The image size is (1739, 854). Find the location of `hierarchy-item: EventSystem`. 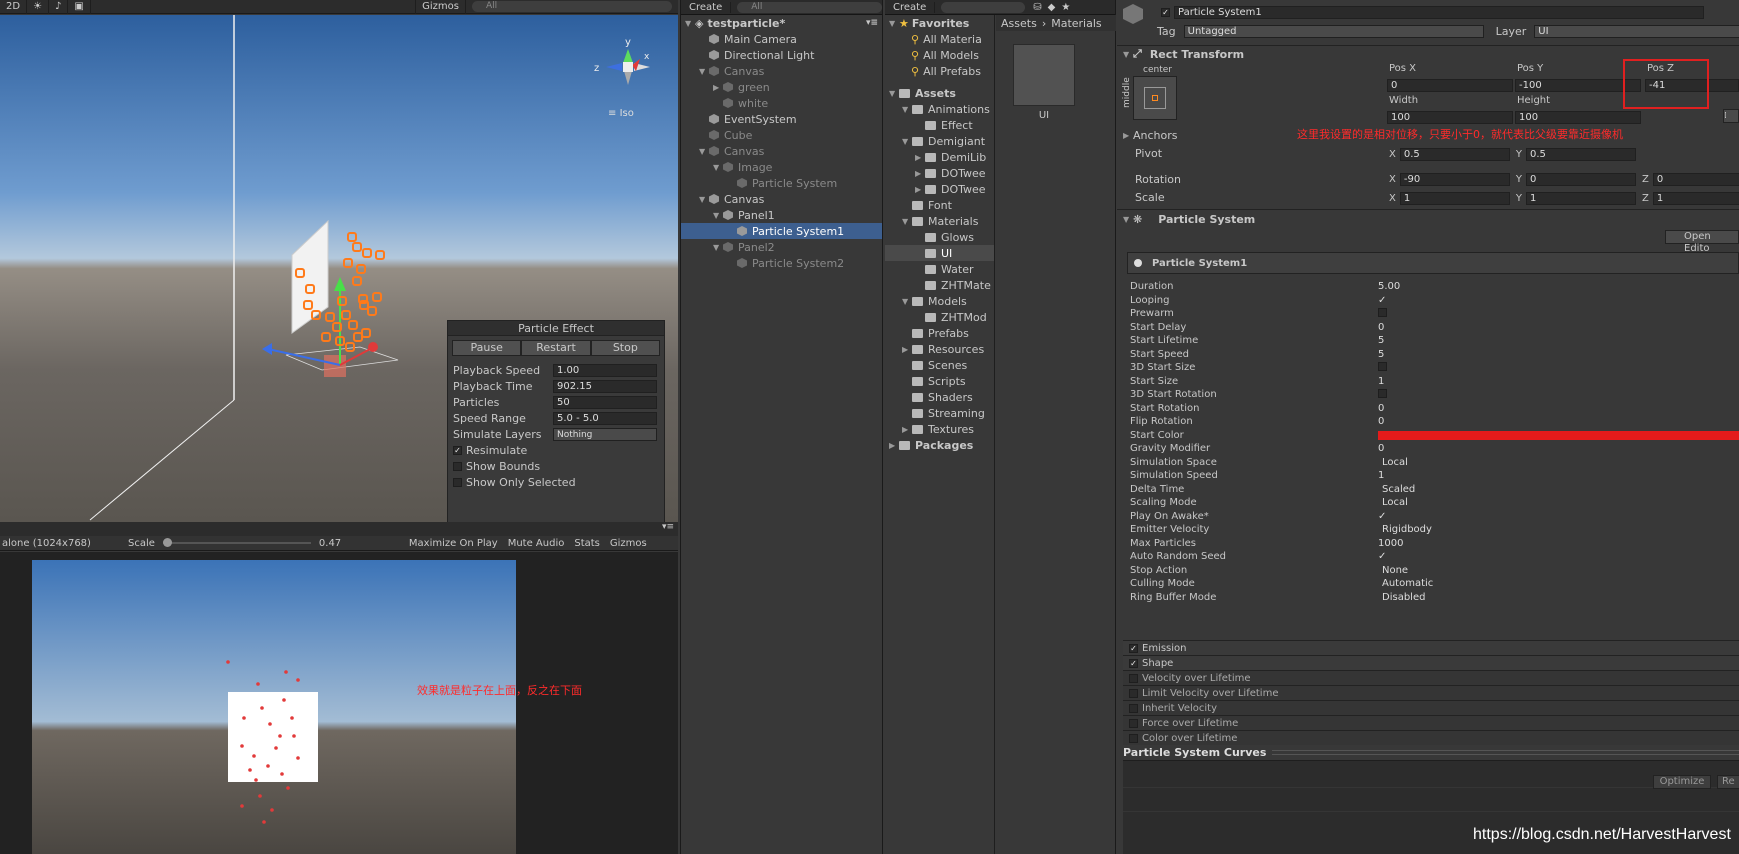

hierarchy-item: EventSystem is located at coordinates (781, 119).